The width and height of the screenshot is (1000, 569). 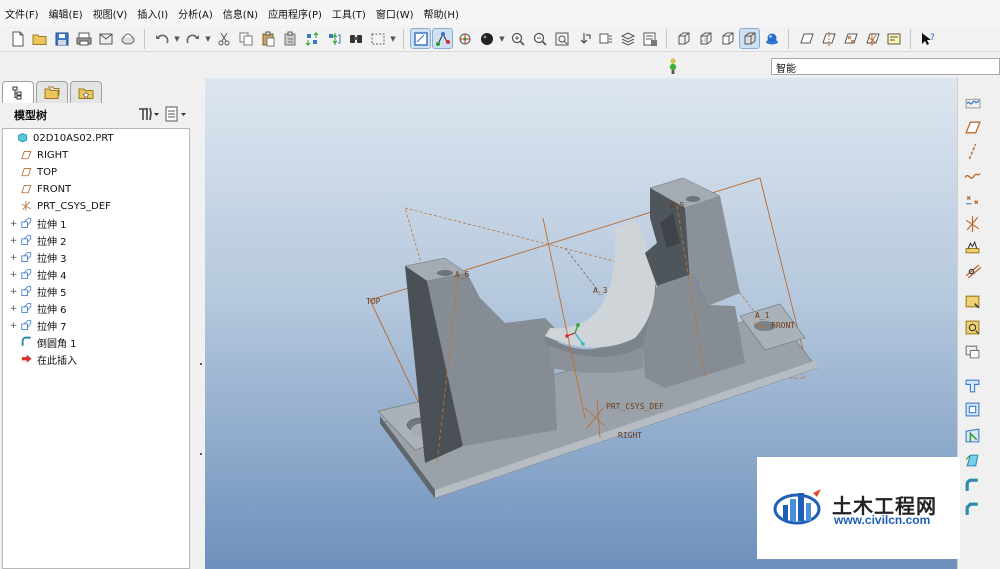 I want to click on datum-points-button, so click(x=849, y=38).